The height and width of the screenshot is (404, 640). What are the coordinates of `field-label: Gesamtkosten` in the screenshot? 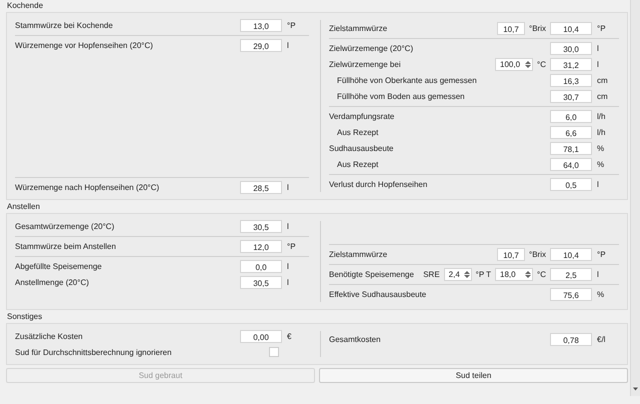 It's located at (355, 339).